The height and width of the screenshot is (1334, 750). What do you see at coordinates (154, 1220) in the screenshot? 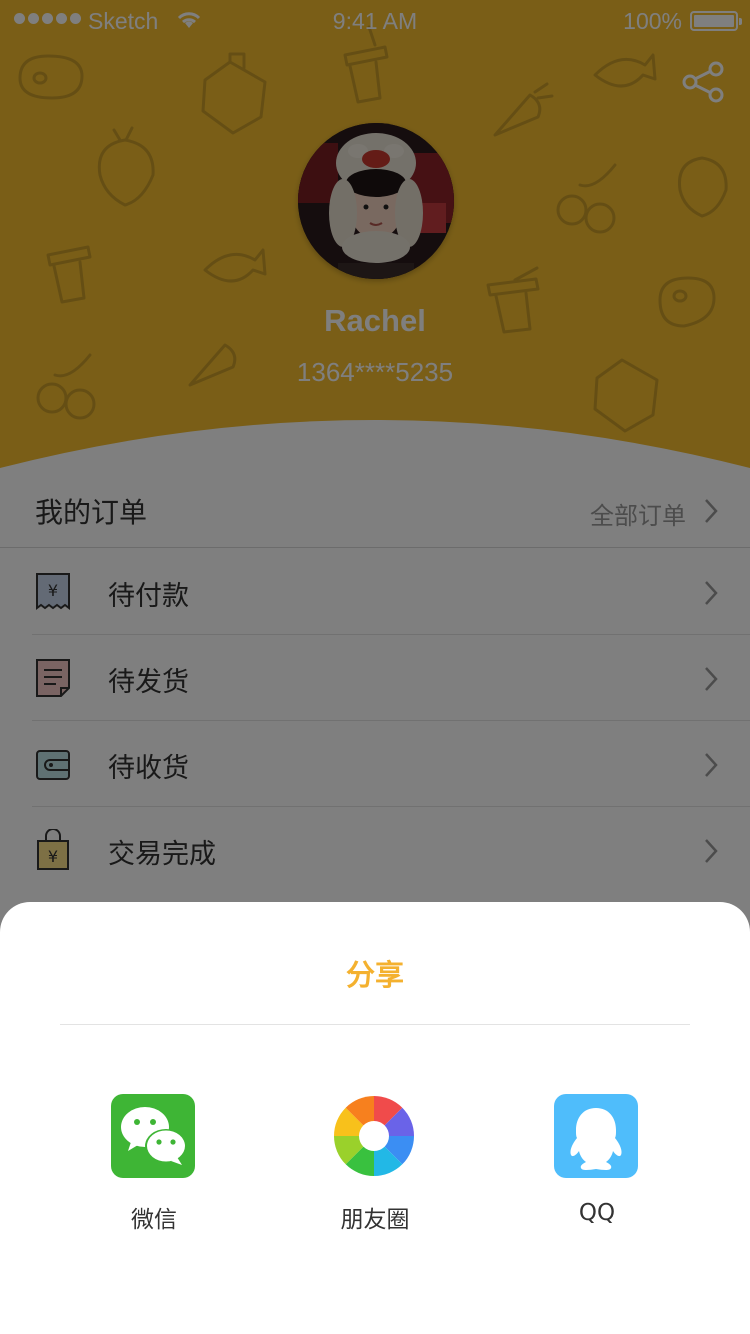
I see `share-item-label: 微信` at bounding box center [154, 1220].